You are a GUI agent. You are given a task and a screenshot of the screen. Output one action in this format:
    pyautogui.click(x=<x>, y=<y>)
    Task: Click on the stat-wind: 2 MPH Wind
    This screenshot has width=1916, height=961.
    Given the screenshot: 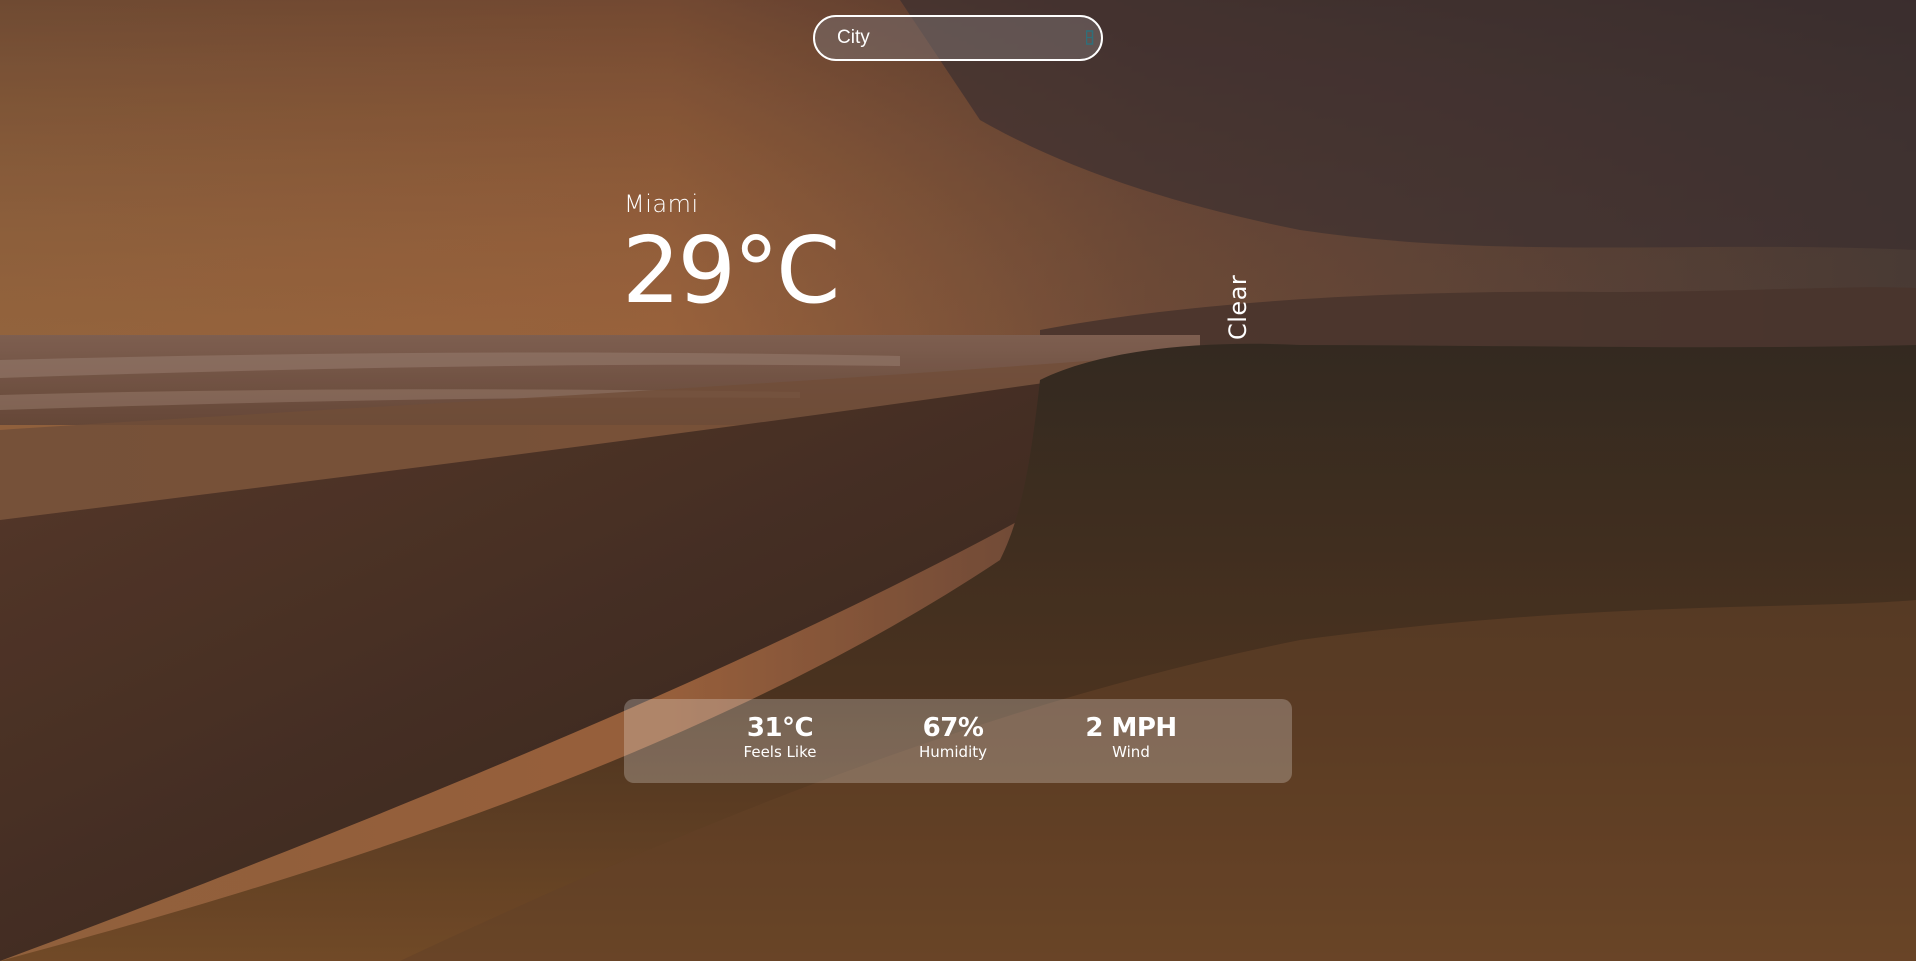 What is the action you would take?
    pyautogui.click(x=1131, y=737)
    